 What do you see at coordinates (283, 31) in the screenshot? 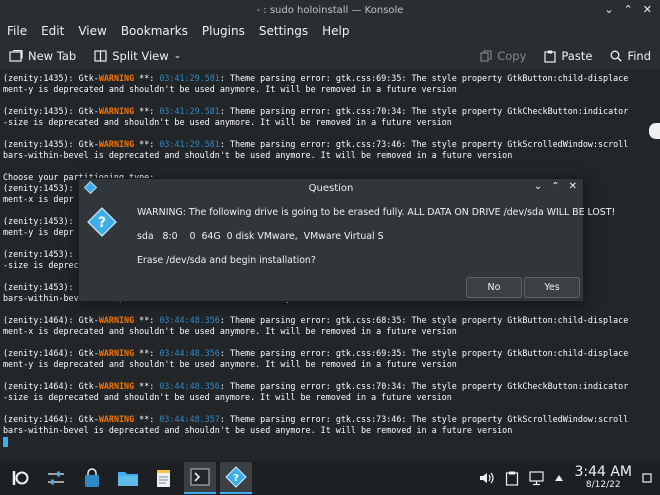
I see `menu-settings: Settings` at bounding box center [283, 31].